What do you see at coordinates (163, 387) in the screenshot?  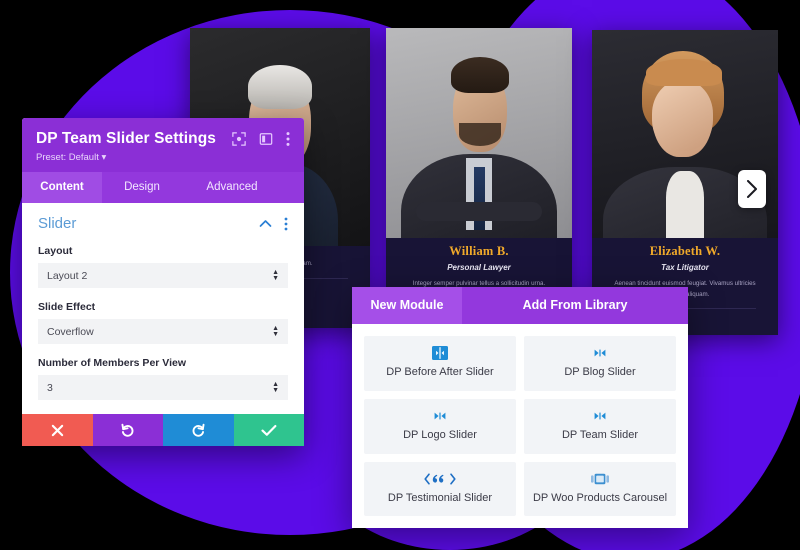 I see `members-per-view-select: 3 ▲ ▼` at bounding box center [163, 387].